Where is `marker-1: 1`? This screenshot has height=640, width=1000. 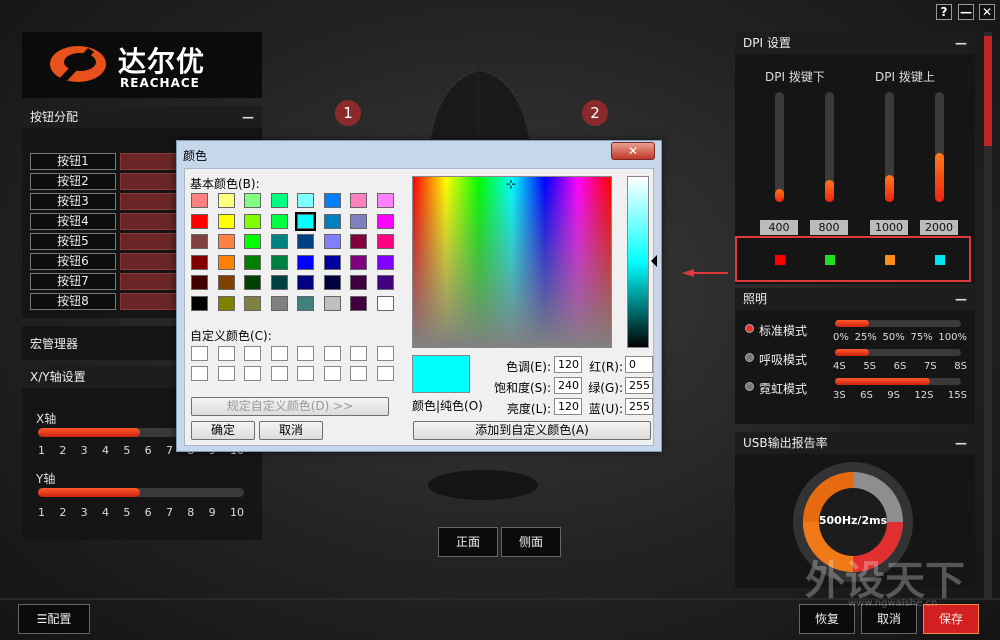 marker-1: 1 is located at coordinates (348, 113).